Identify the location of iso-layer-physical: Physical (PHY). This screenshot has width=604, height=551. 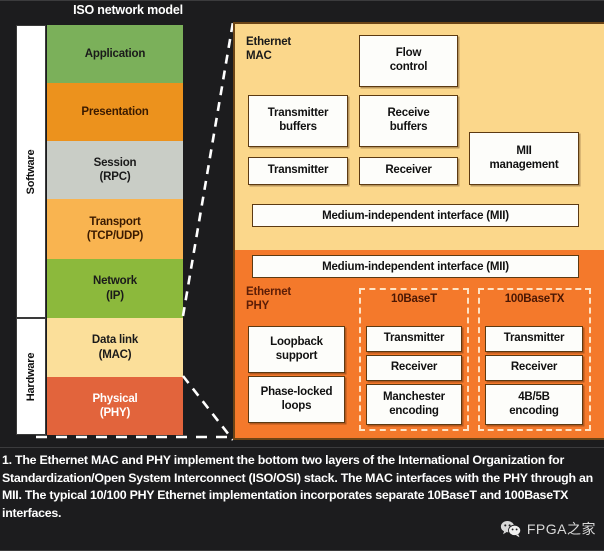
(115, 406).